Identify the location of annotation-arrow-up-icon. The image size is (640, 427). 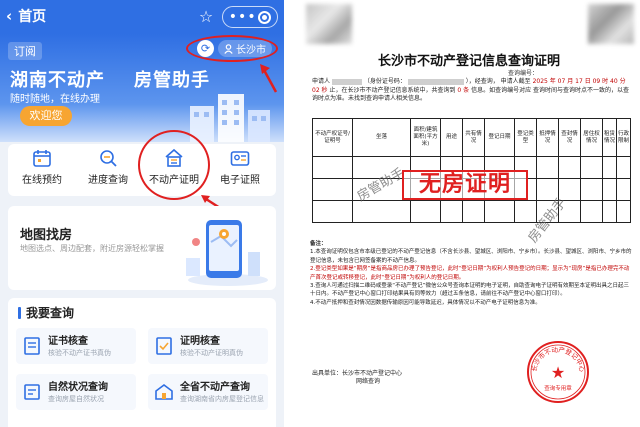
(269, 78).